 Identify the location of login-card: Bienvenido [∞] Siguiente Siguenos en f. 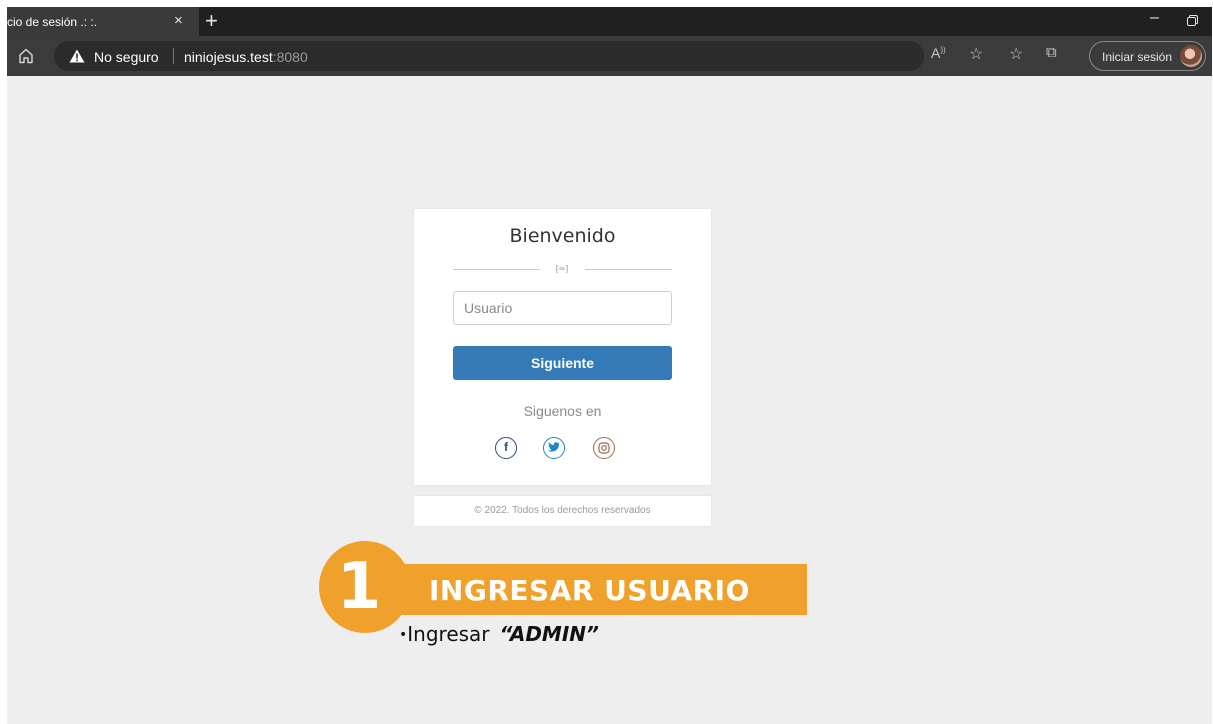
(562, 347).